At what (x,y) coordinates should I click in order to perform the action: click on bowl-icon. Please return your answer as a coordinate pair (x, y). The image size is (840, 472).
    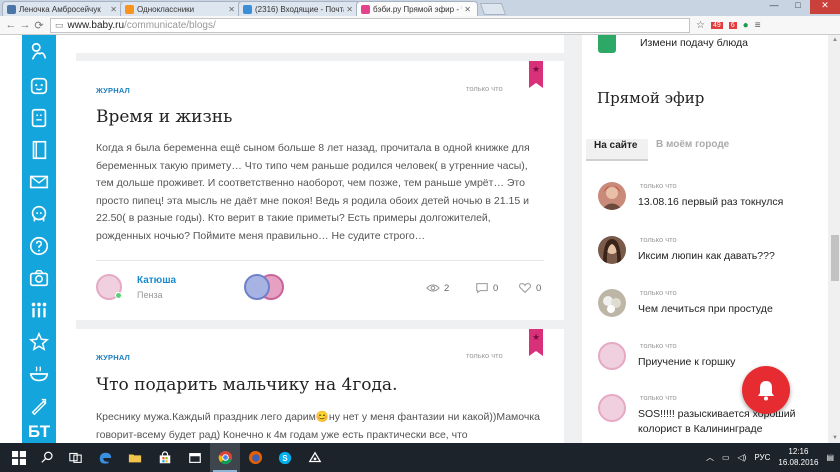
    Looking at the image, I should click on (39, 374).